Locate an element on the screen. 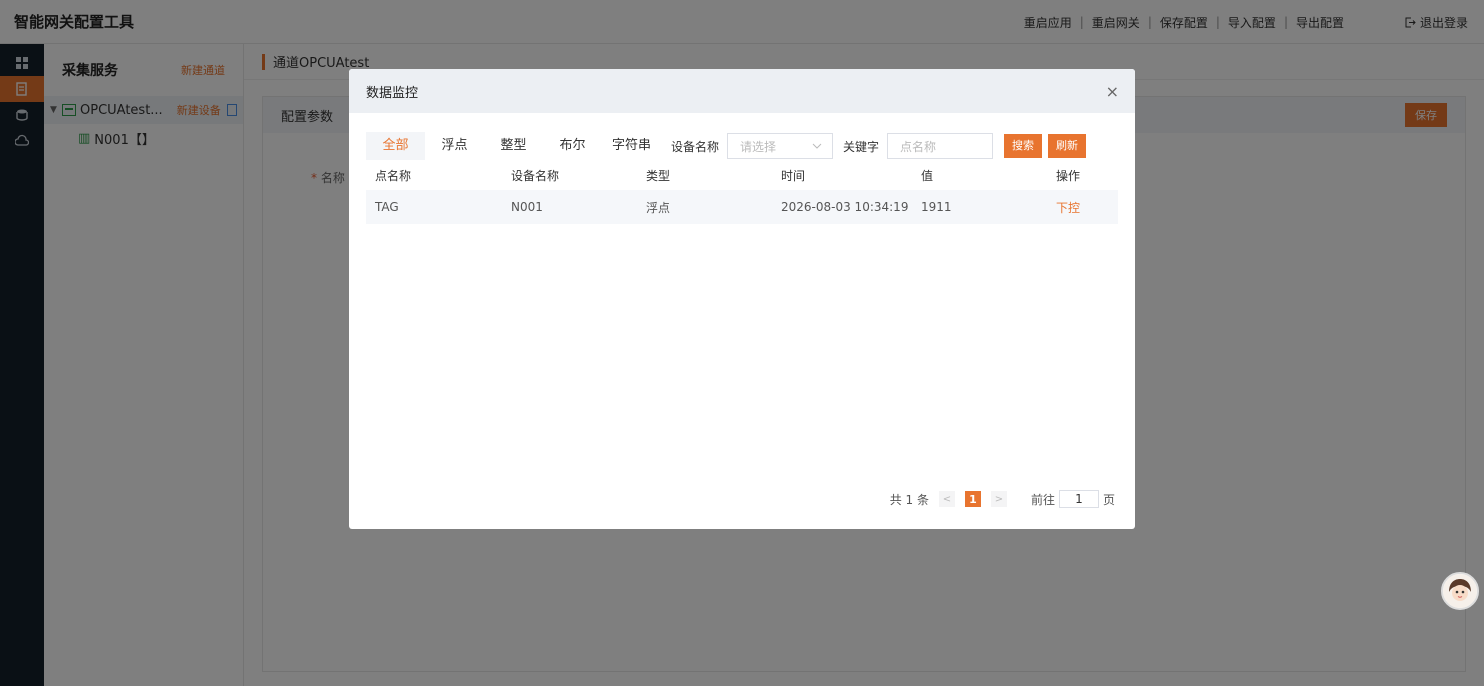 This screenshot has height=686, width=1484. close-icon: × is located at coordinates (1112, 91).